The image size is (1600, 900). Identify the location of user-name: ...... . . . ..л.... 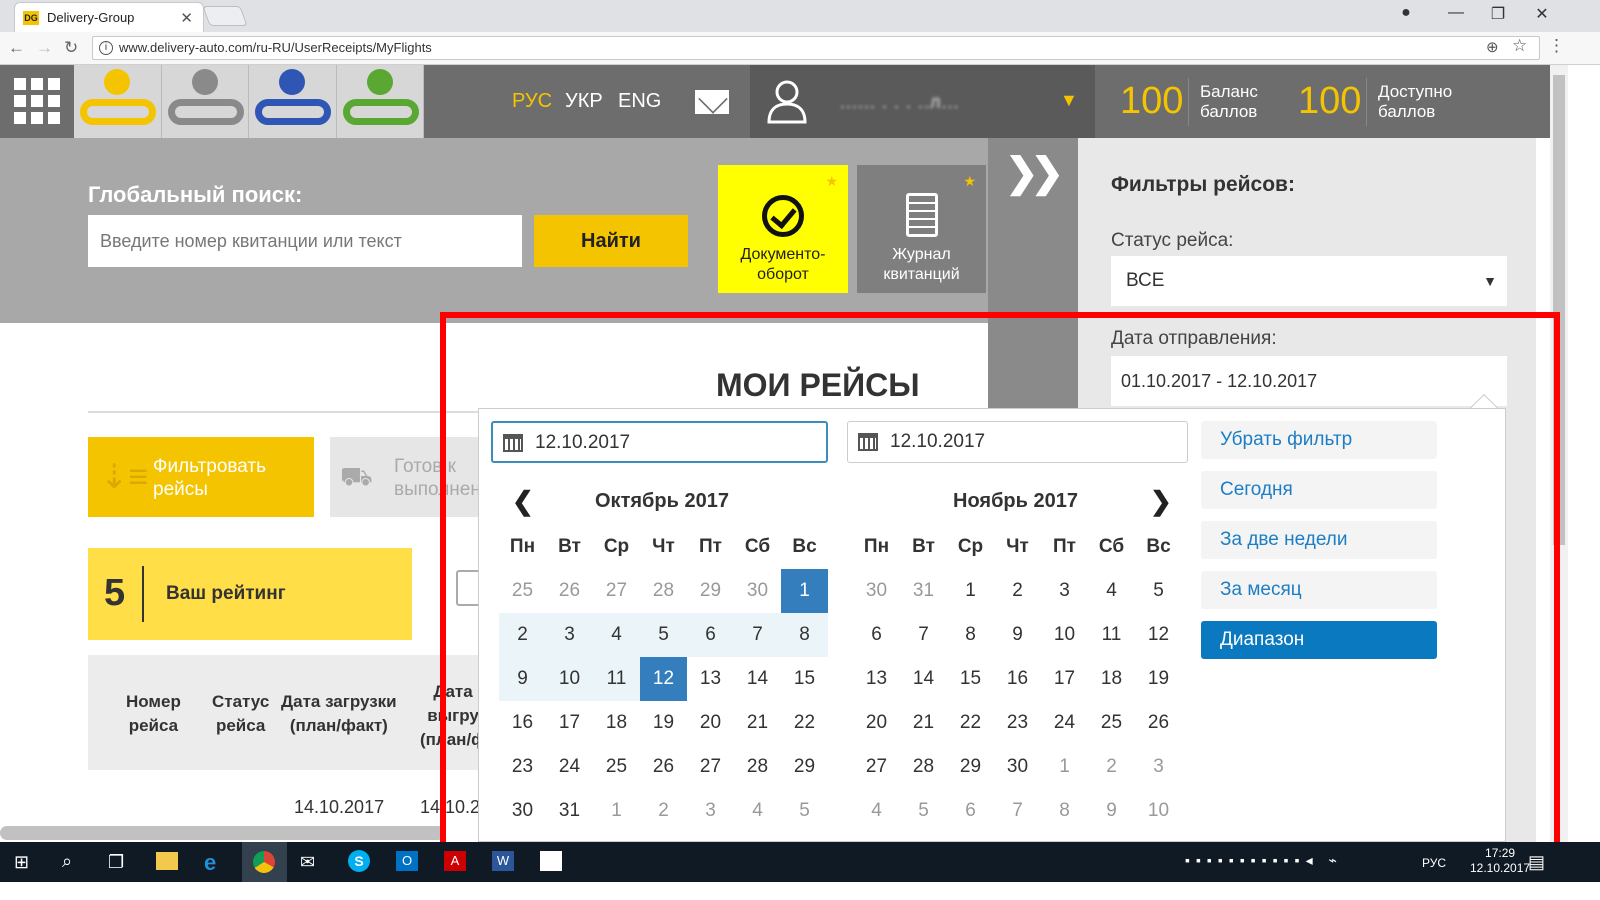
(900, 102).